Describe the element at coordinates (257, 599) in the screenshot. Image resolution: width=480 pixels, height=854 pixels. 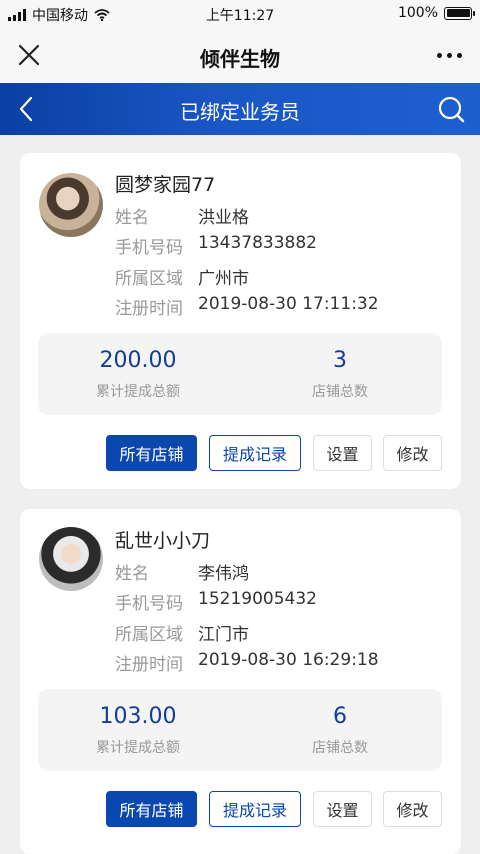
I see `phone-value: 15219005432` at that location.